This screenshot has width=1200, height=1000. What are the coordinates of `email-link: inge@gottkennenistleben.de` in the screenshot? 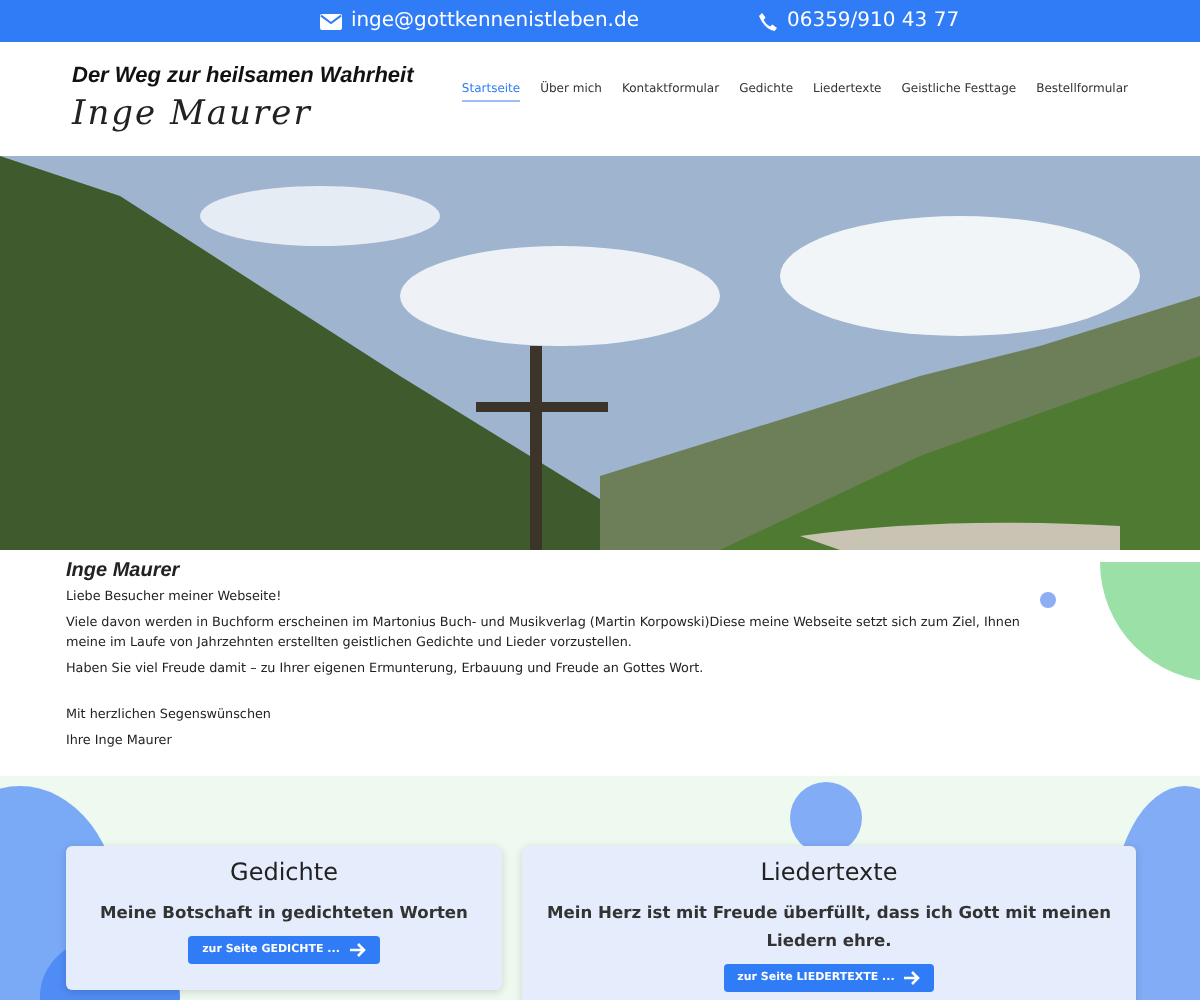 It's located at (494, 21).